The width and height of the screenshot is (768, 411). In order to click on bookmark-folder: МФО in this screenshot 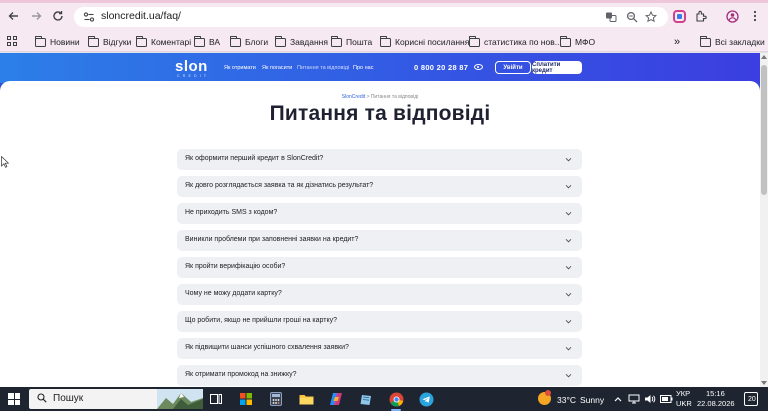, I will do `click(577, 42)`.